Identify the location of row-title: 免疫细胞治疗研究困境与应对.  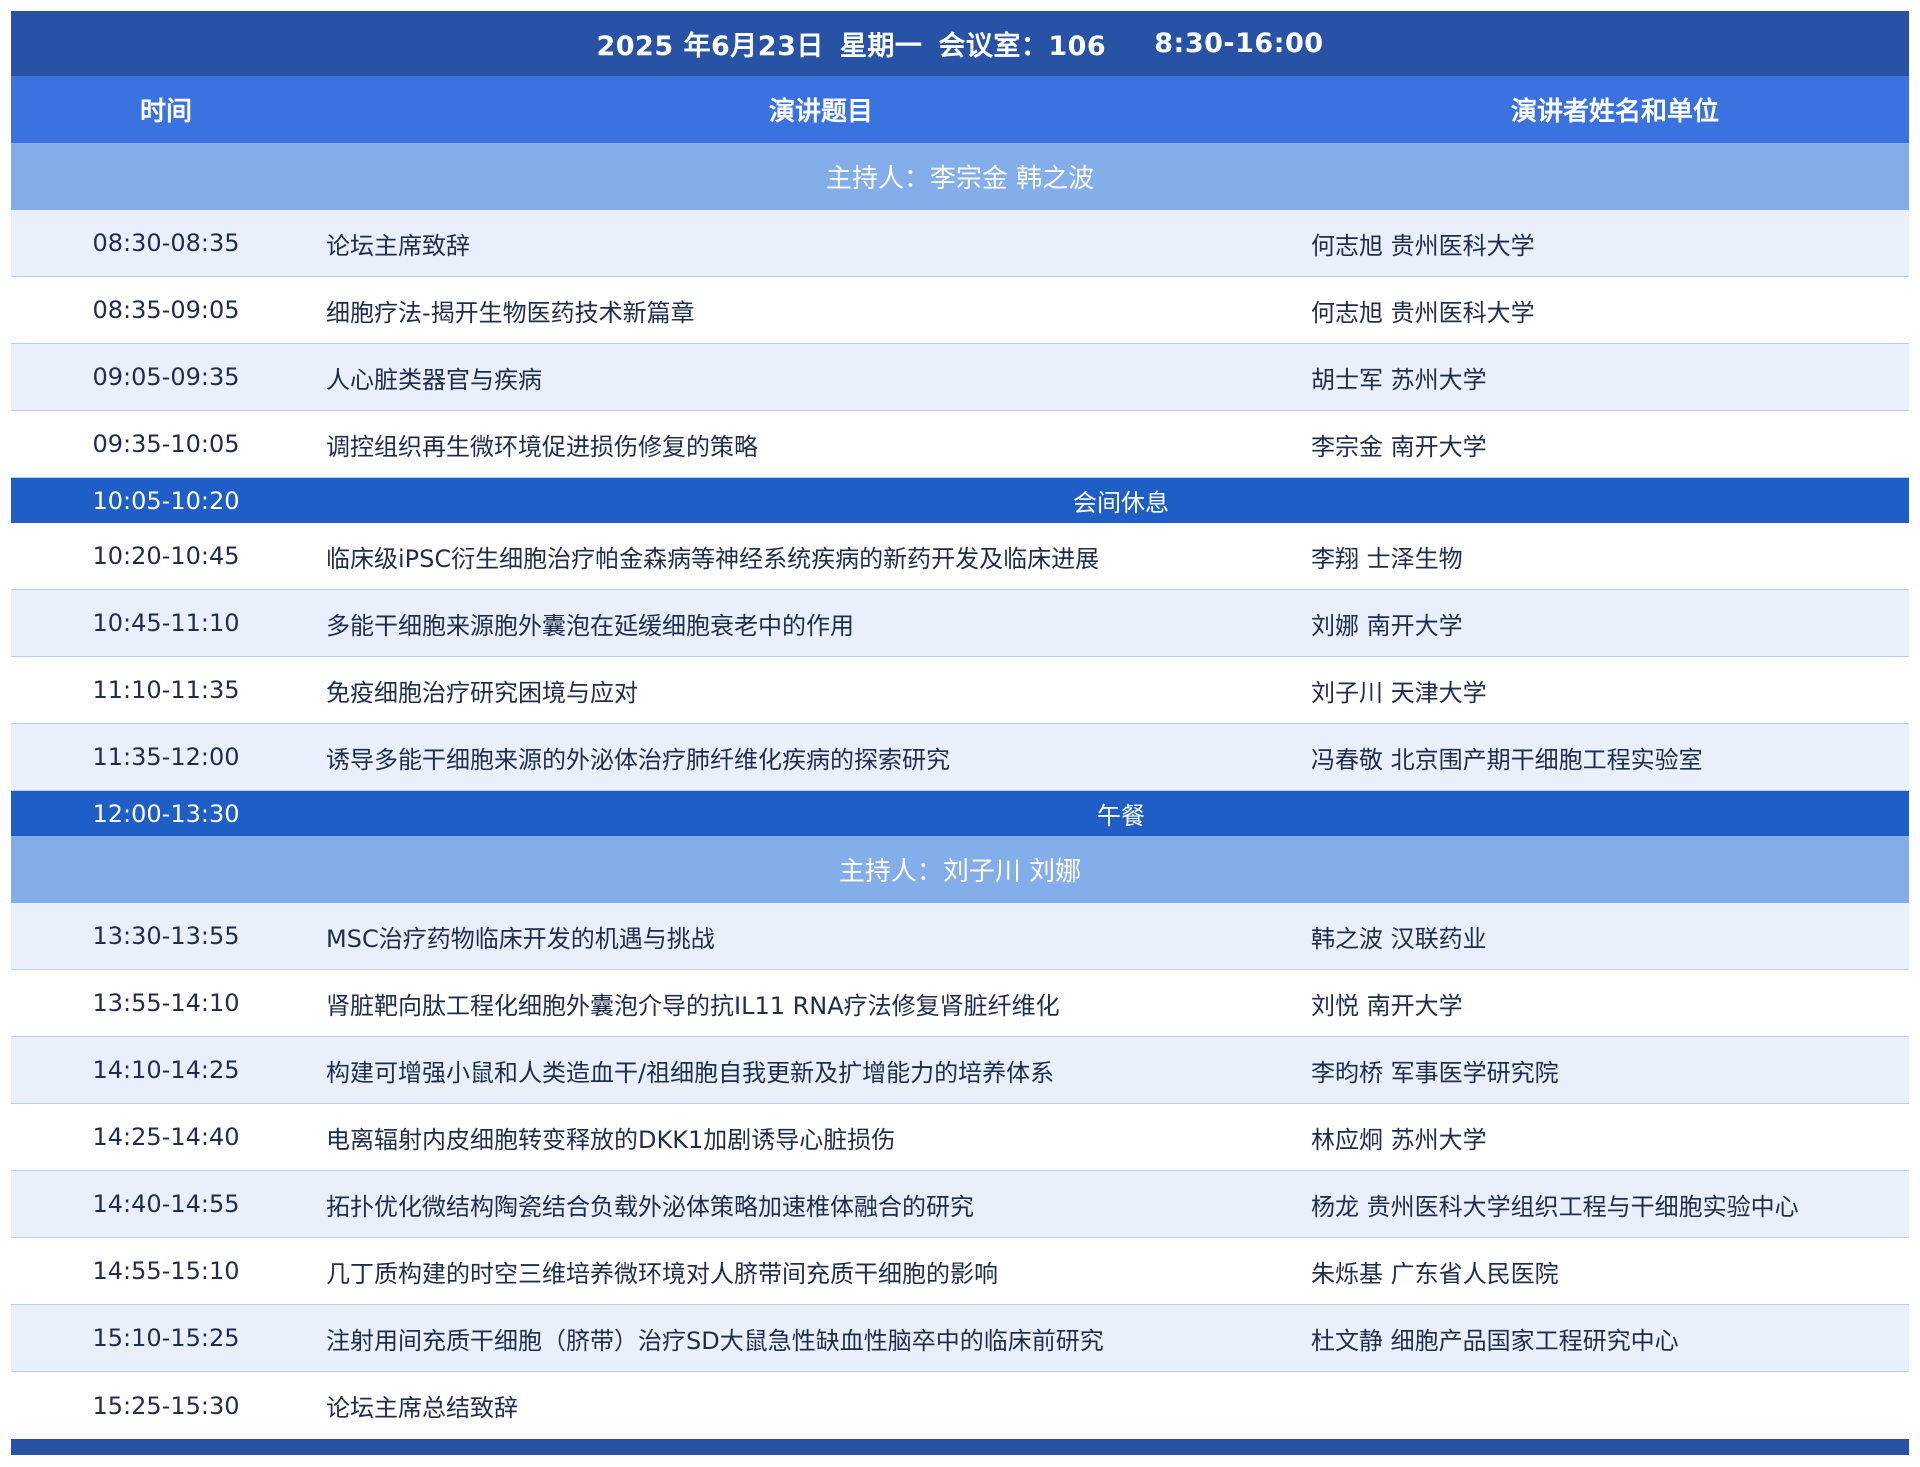
(482, 692).